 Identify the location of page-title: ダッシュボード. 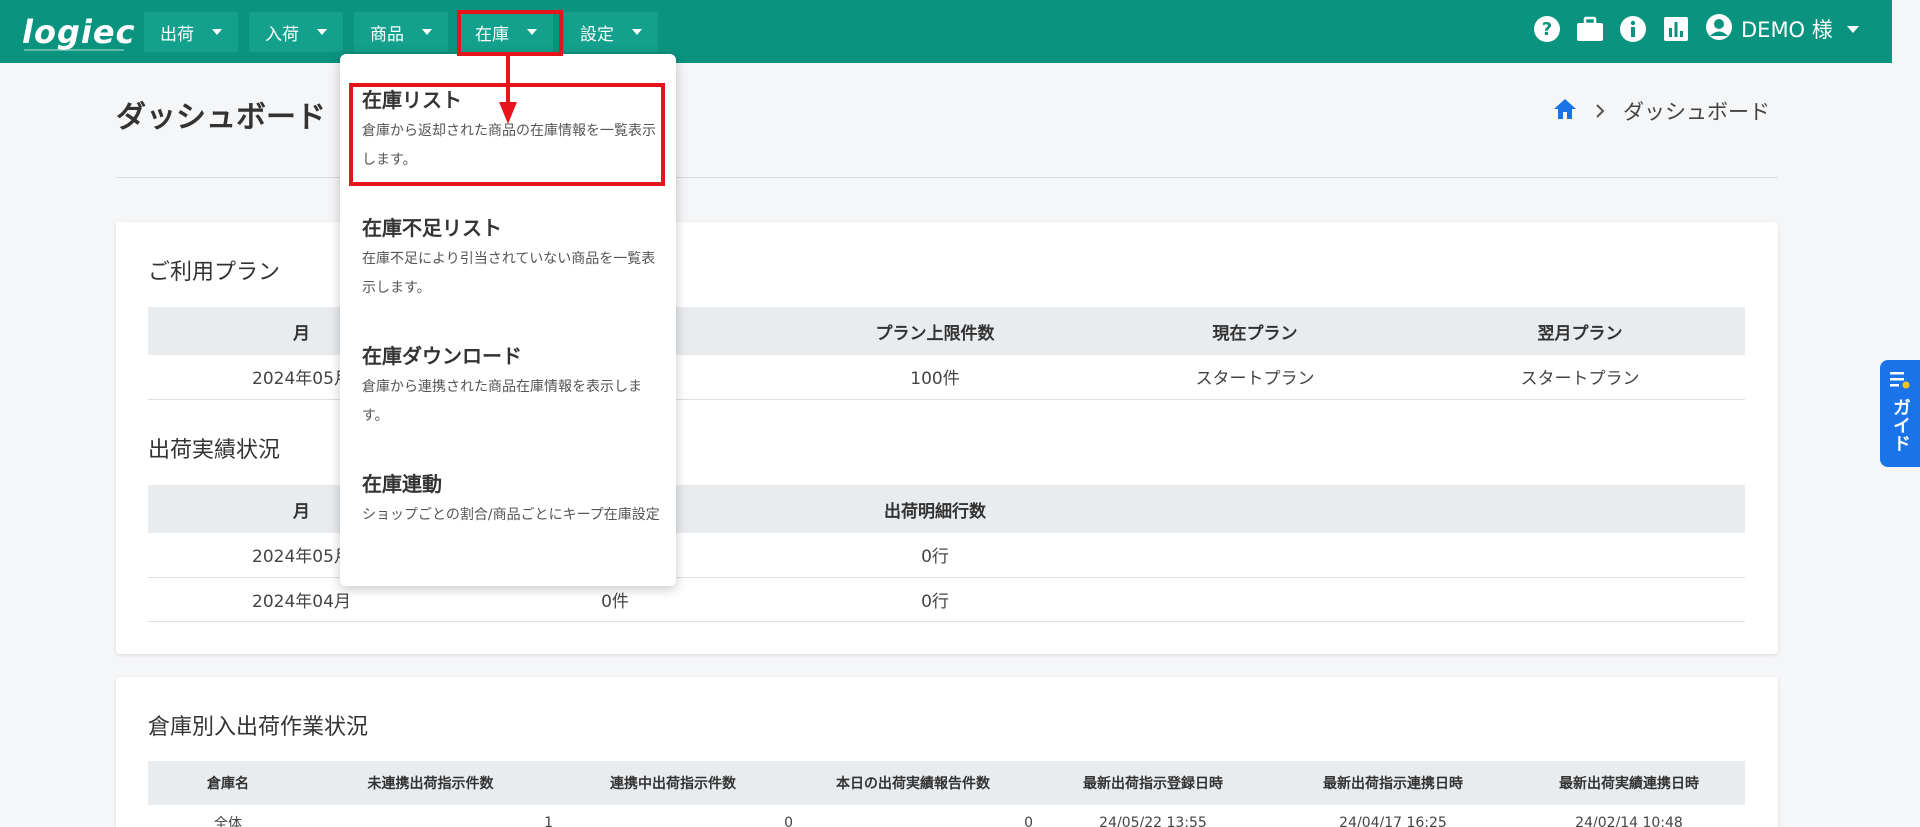
(221, 117).